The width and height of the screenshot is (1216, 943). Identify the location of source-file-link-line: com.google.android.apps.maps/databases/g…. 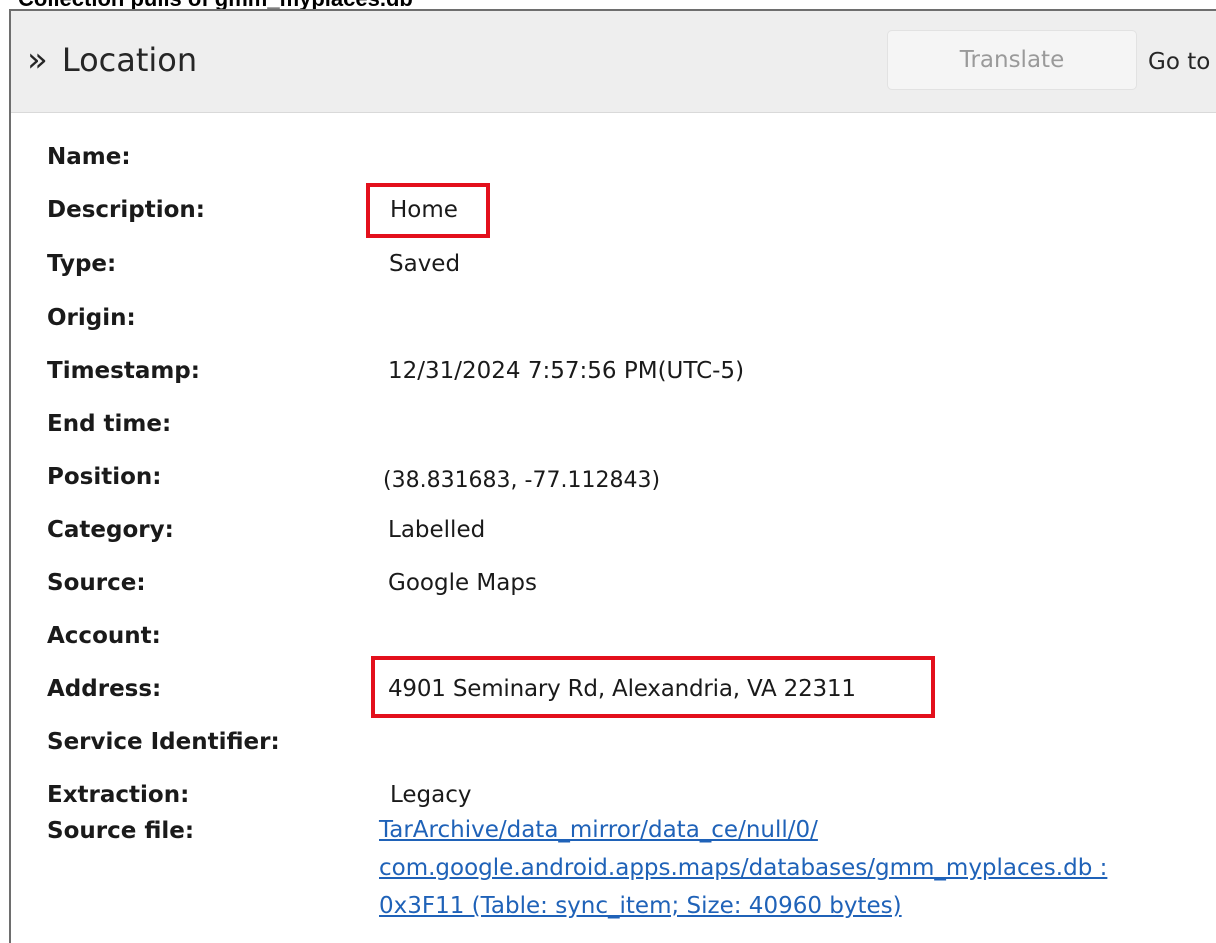
(743, 868).